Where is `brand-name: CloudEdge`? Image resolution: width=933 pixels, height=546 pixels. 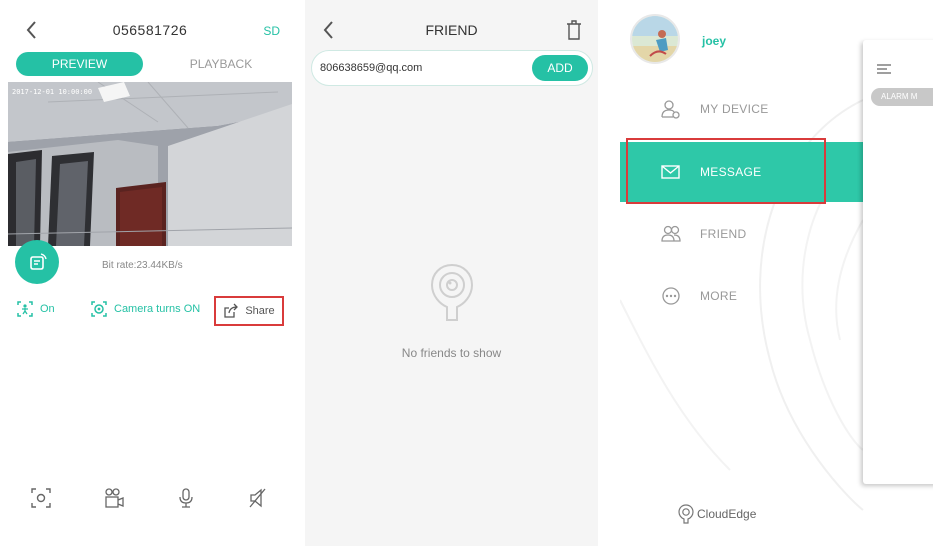
brand-name: CloudEdge is located at coordinates (727, 514).